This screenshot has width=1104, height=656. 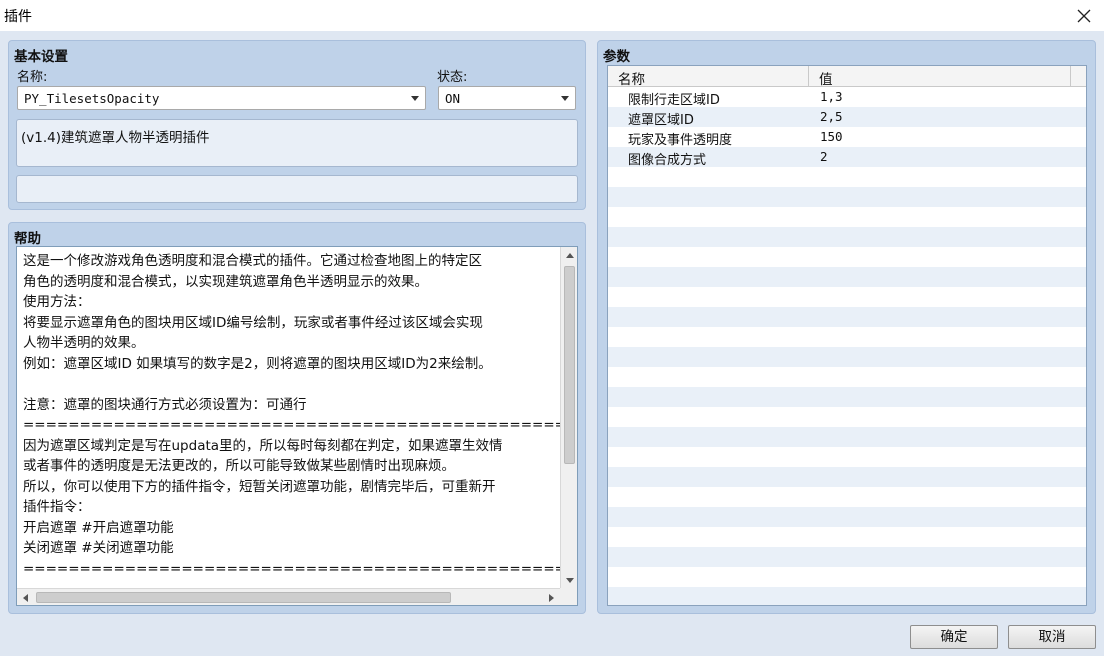 I want to click on basic-settings-title: 基本设置, so click(x=41, y=57).